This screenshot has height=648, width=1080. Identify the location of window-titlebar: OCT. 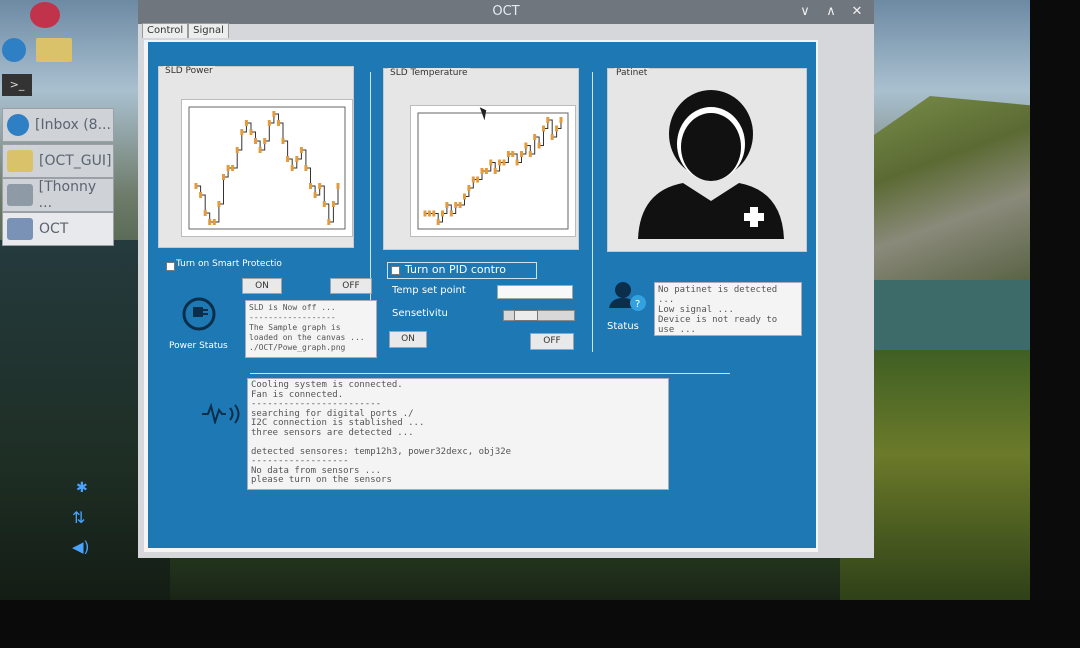
(506, 12).